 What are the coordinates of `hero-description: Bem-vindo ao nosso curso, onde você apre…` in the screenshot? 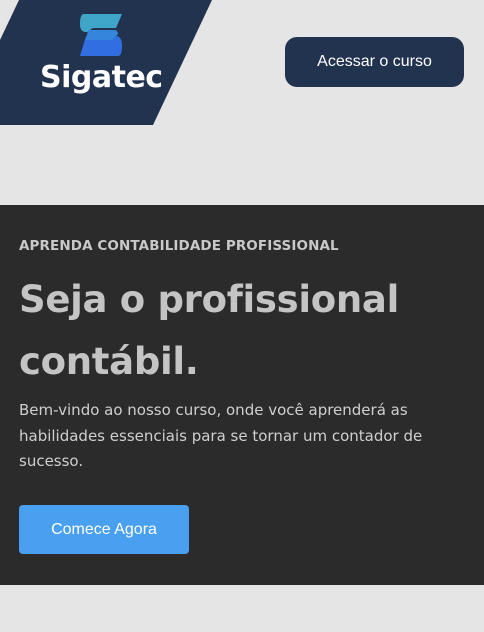 It's located at (221, 435).